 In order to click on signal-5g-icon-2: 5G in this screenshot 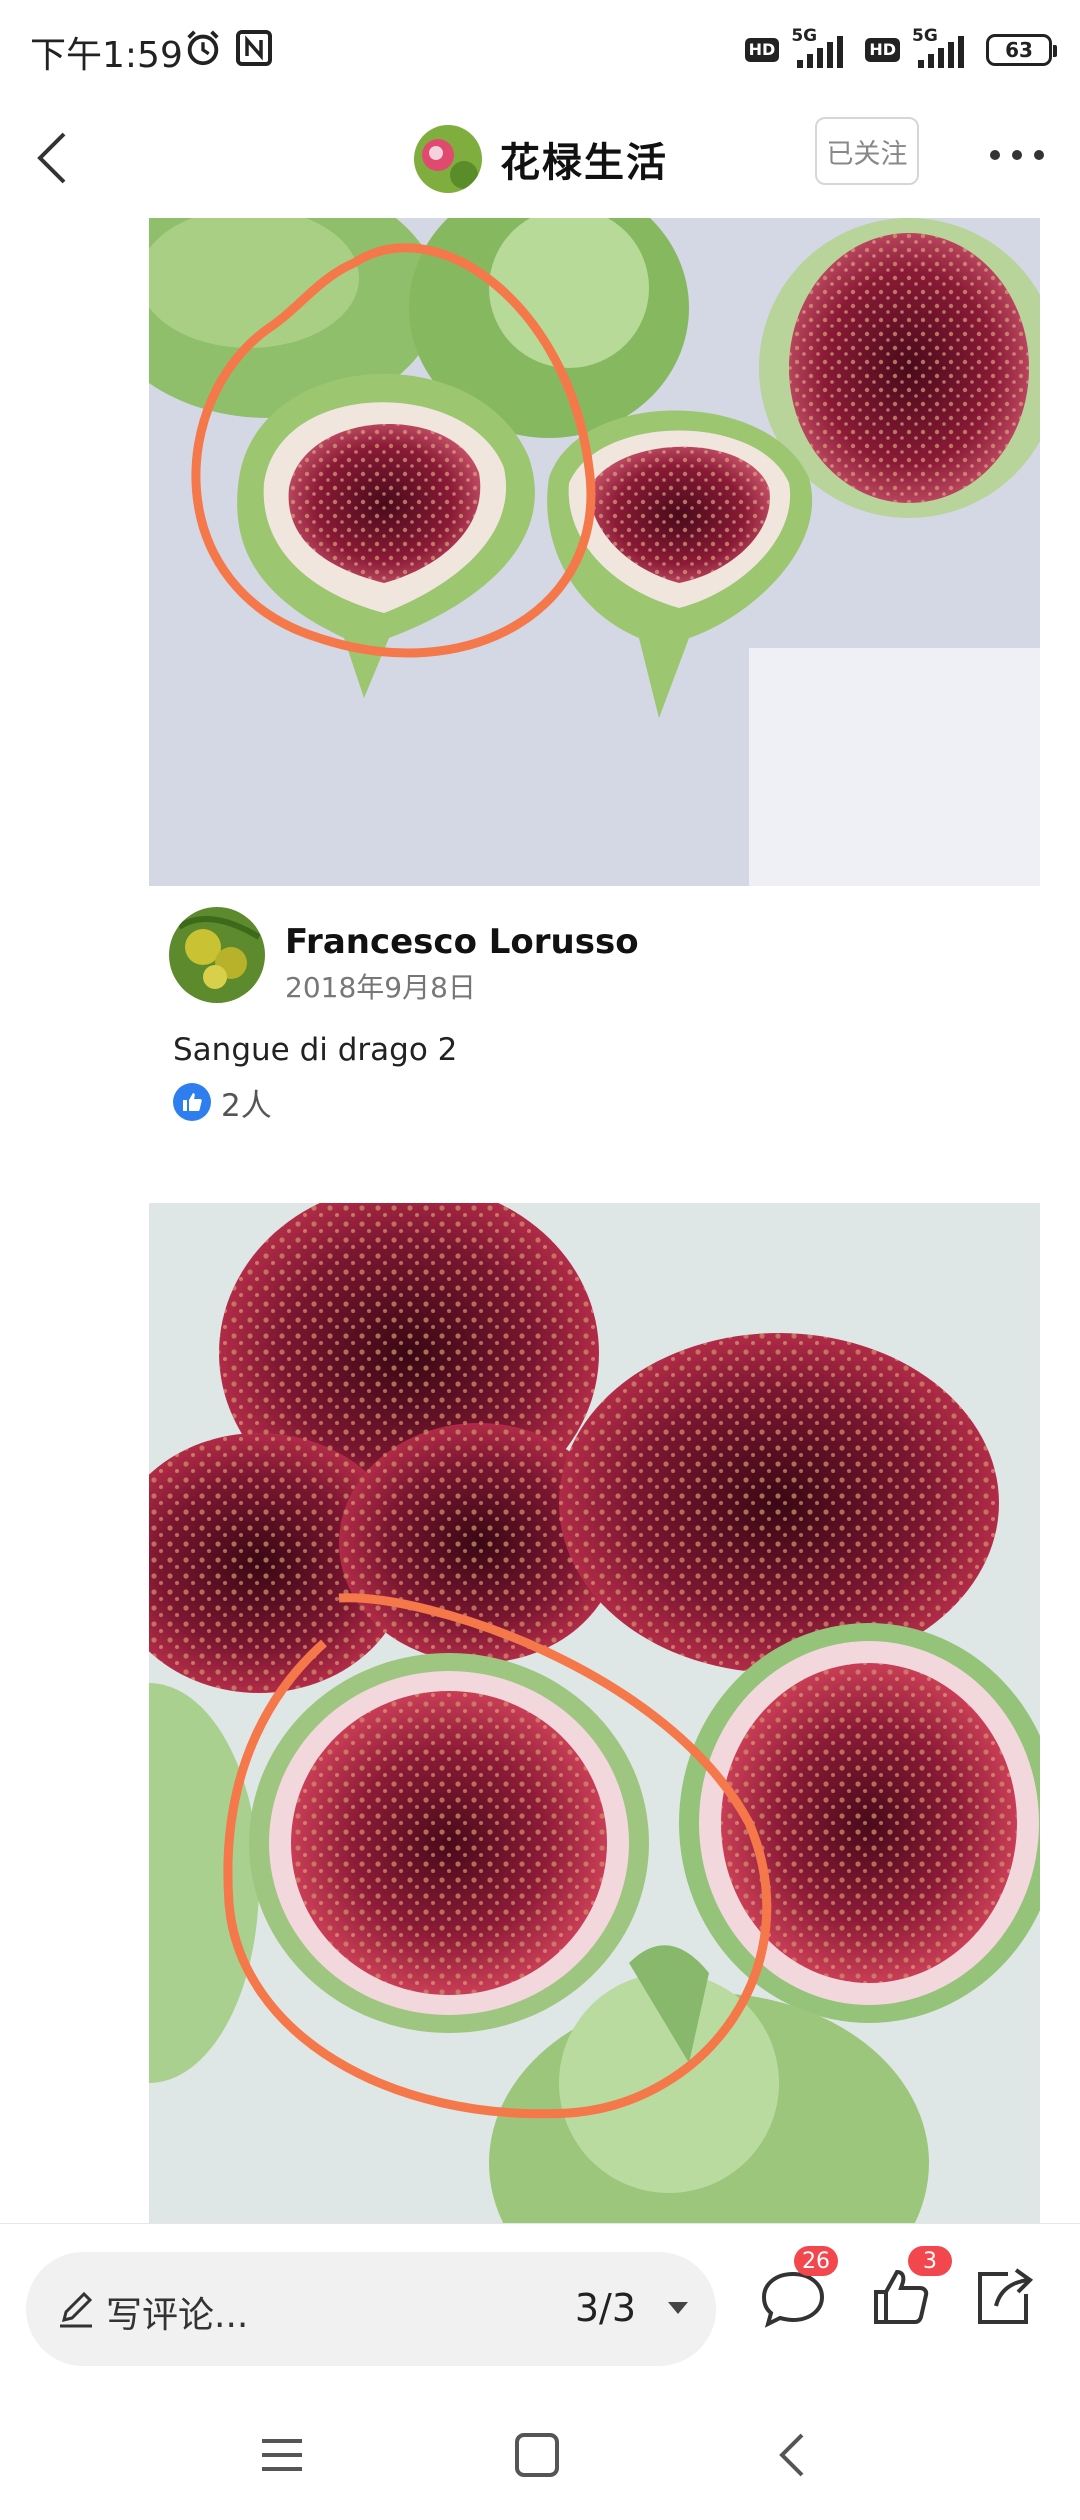, I will do `click(943, 48)`.